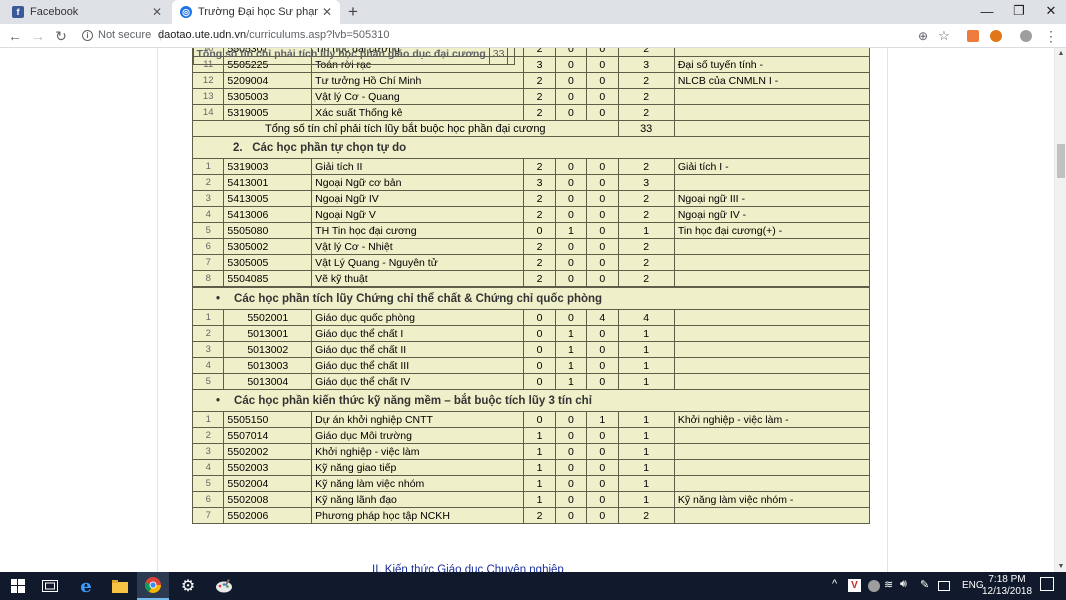  I want to click on url-host: daotao.ute.udn.vn, so click(202, 35).